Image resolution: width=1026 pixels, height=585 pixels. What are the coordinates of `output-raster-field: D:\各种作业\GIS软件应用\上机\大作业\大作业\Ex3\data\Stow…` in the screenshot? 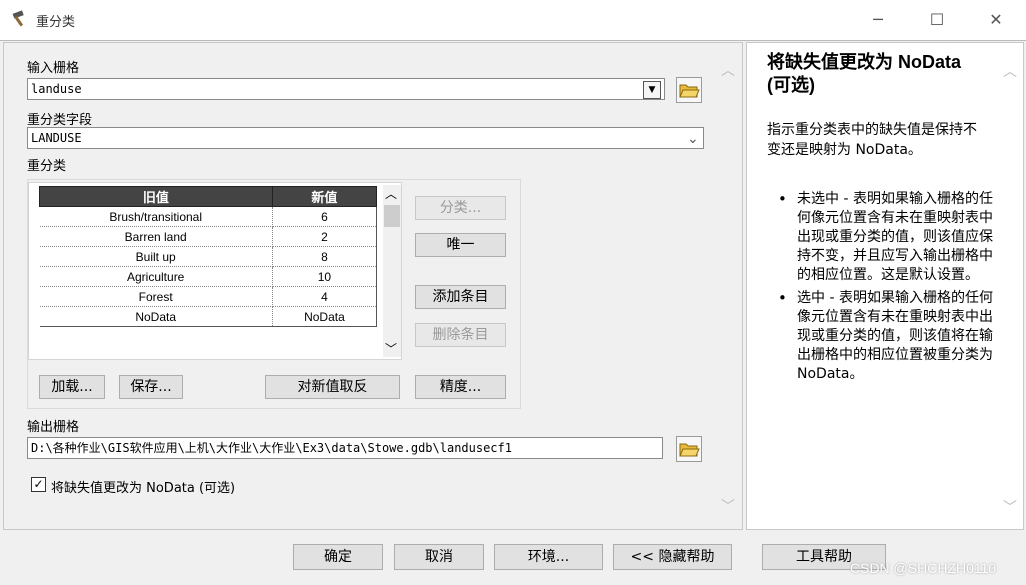 It's located at (345, 448).